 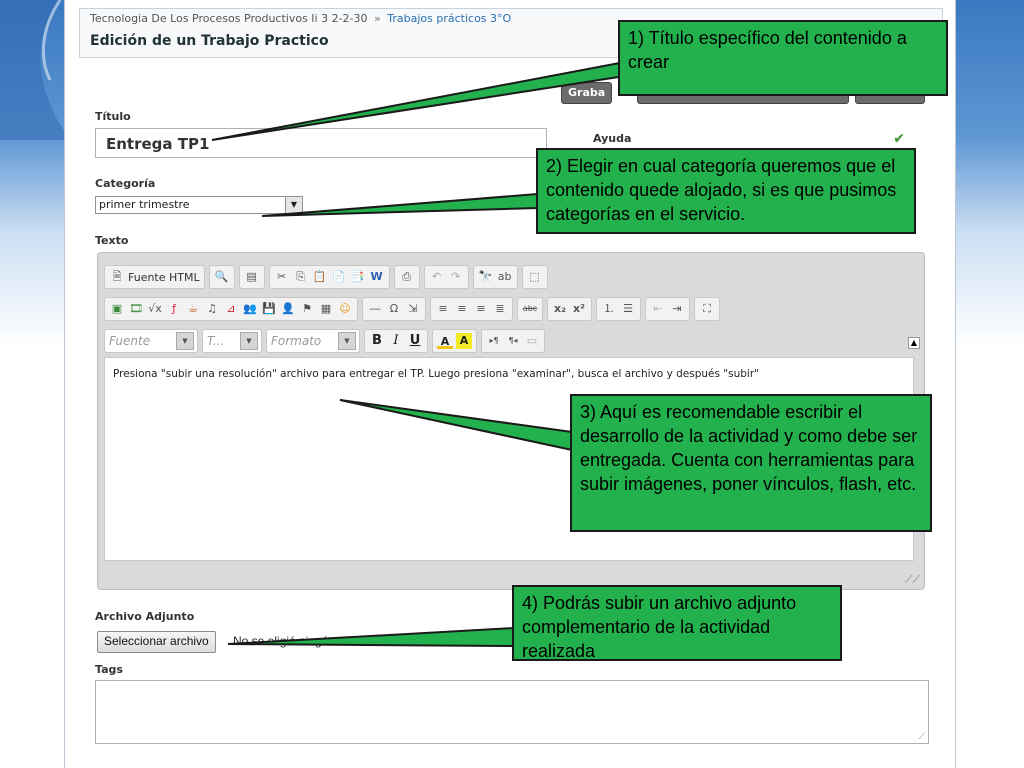 What do you see at coordinates (569, 309) in the screenshot?
I see `script-group: x₂ x²` at bounding box center [569, 309].